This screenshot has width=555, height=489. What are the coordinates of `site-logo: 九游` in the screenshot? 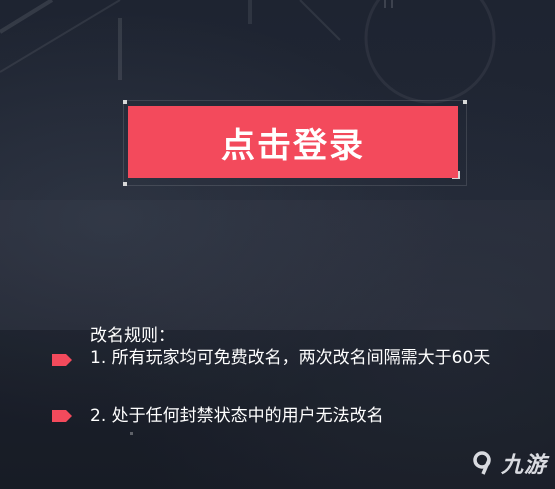 It's located at (509, 463).